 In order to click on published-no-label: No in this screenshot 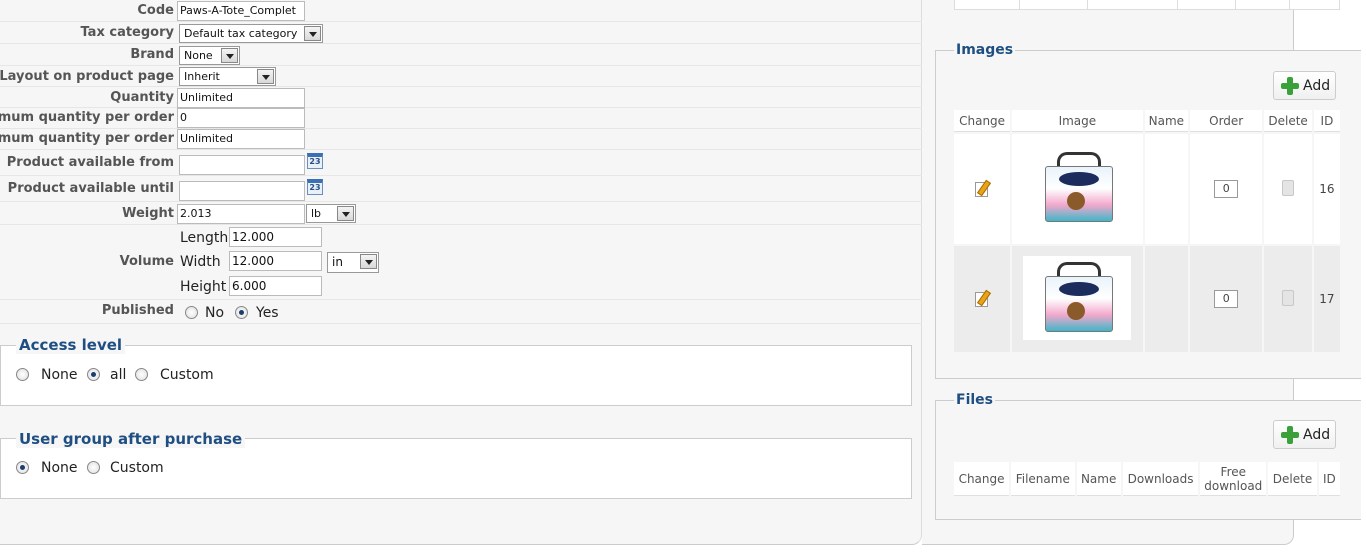, I will do `click(215, 313)`.